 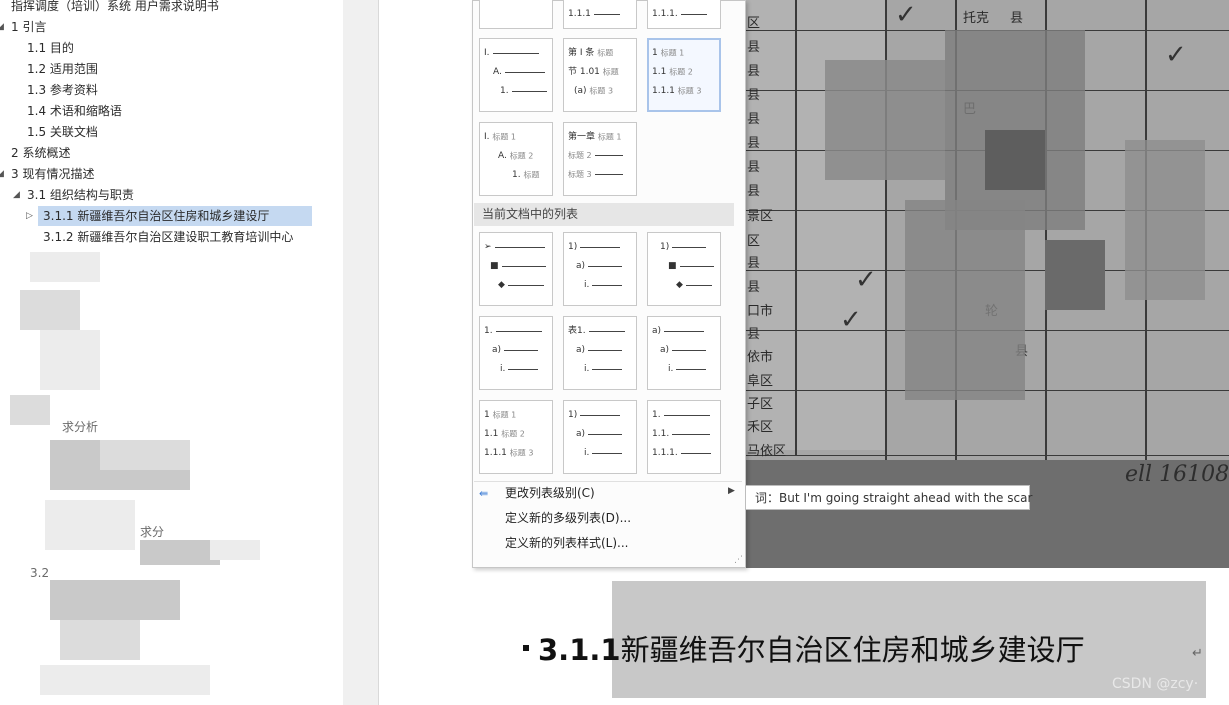 What do you see at coordinates (516, 14) in the screenshot?
I see `list-library-tile` at bounding box center [516, 14].